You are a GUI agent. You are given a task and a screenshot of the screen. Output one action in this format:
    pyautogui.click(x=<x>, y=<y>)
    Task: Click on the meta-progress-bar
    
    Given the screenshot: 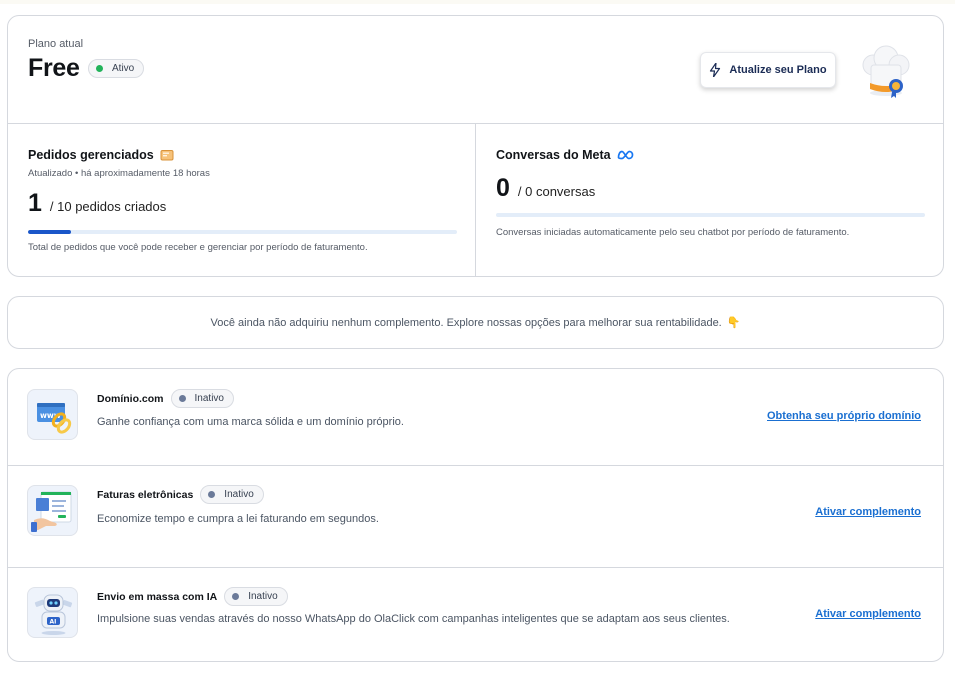 What is the action you would take?
    pyautogui.click(x=710, y=215)
    